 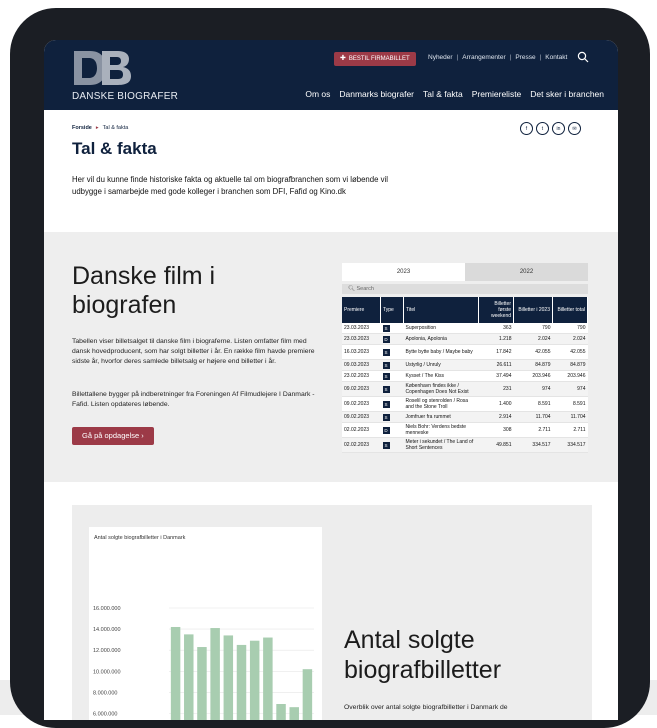 What do you see at coordinates (392, 310) in the screenshot?
I see `col-type: Type` at bounding box center [392, 310].